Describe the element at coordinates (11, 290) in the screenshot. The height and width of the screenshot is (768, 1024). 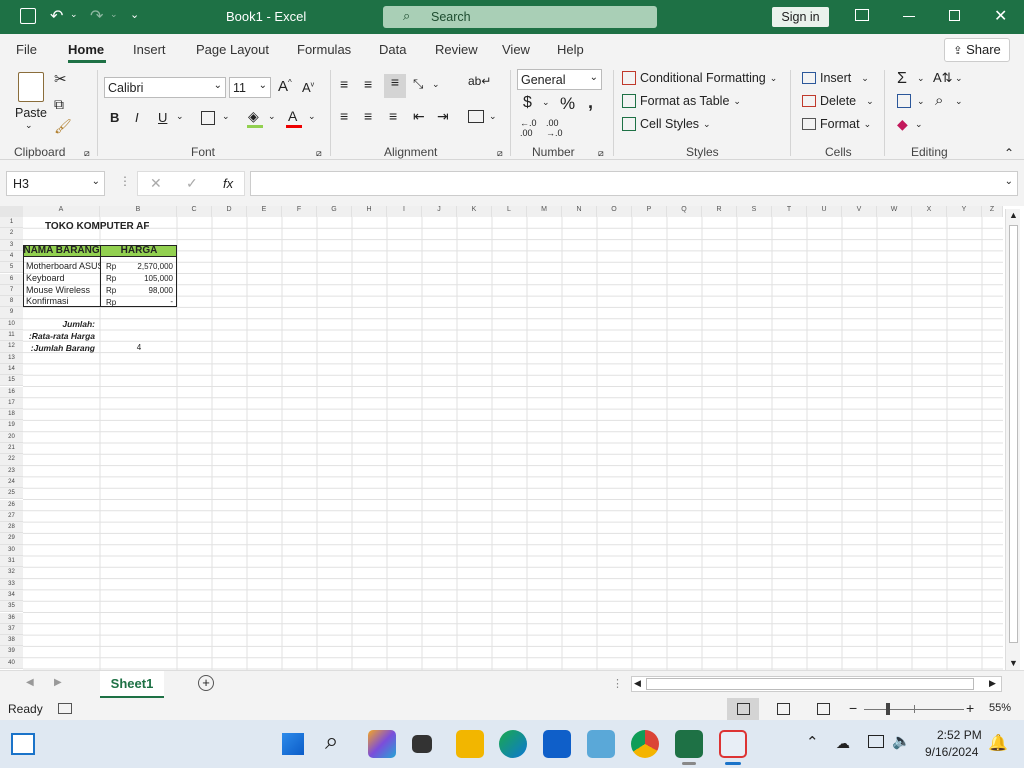
I see `row-header: 7` at that location.